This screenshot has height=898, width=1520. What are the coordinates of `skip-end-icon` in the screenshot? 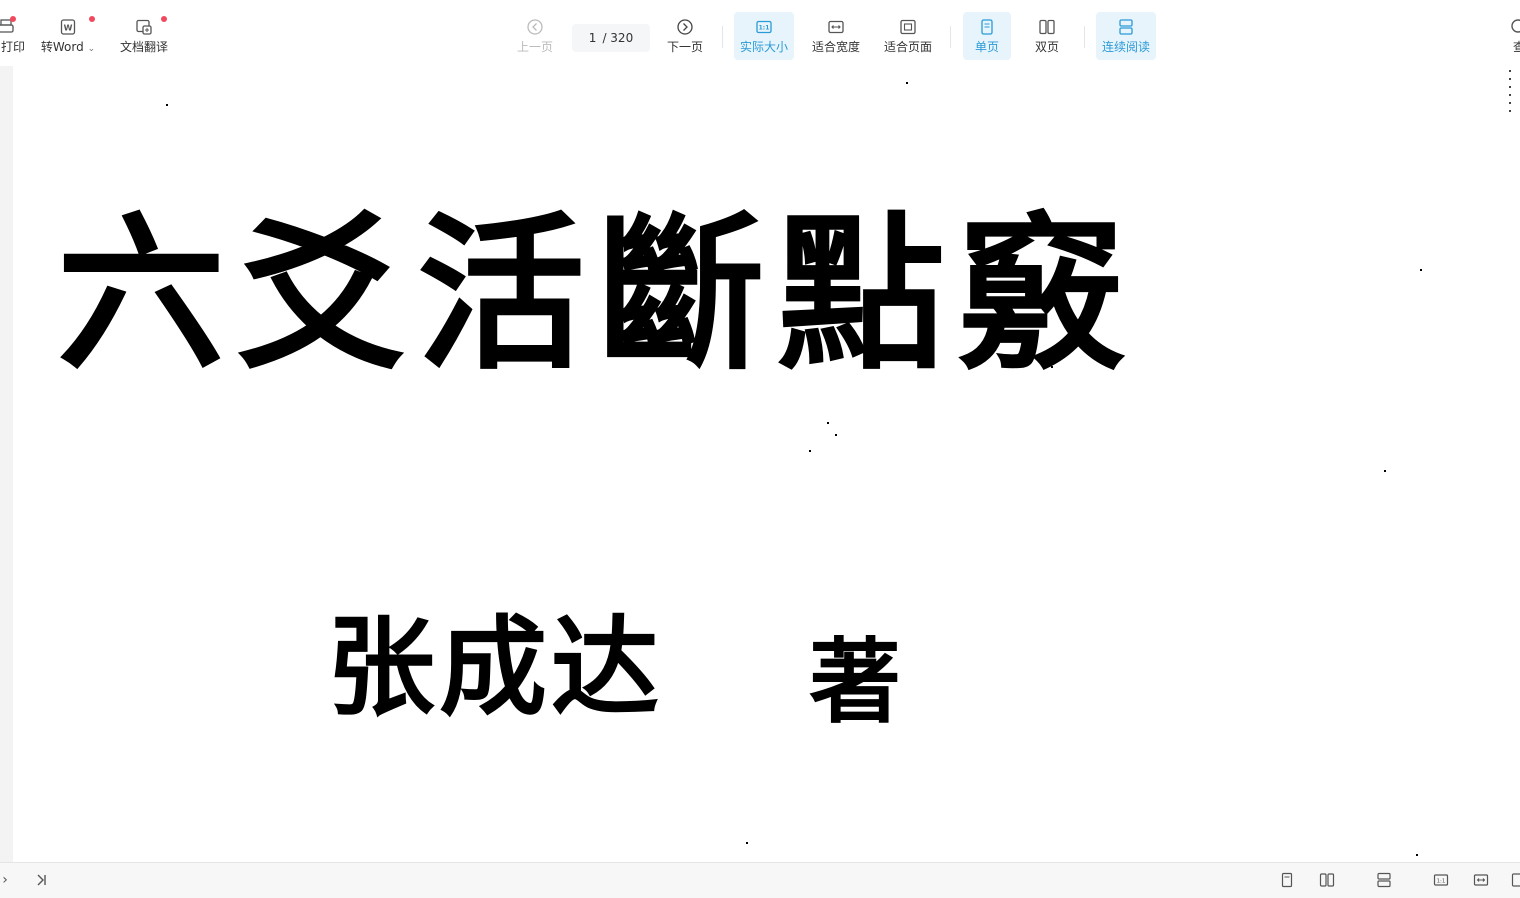 It's located at (41, 880).